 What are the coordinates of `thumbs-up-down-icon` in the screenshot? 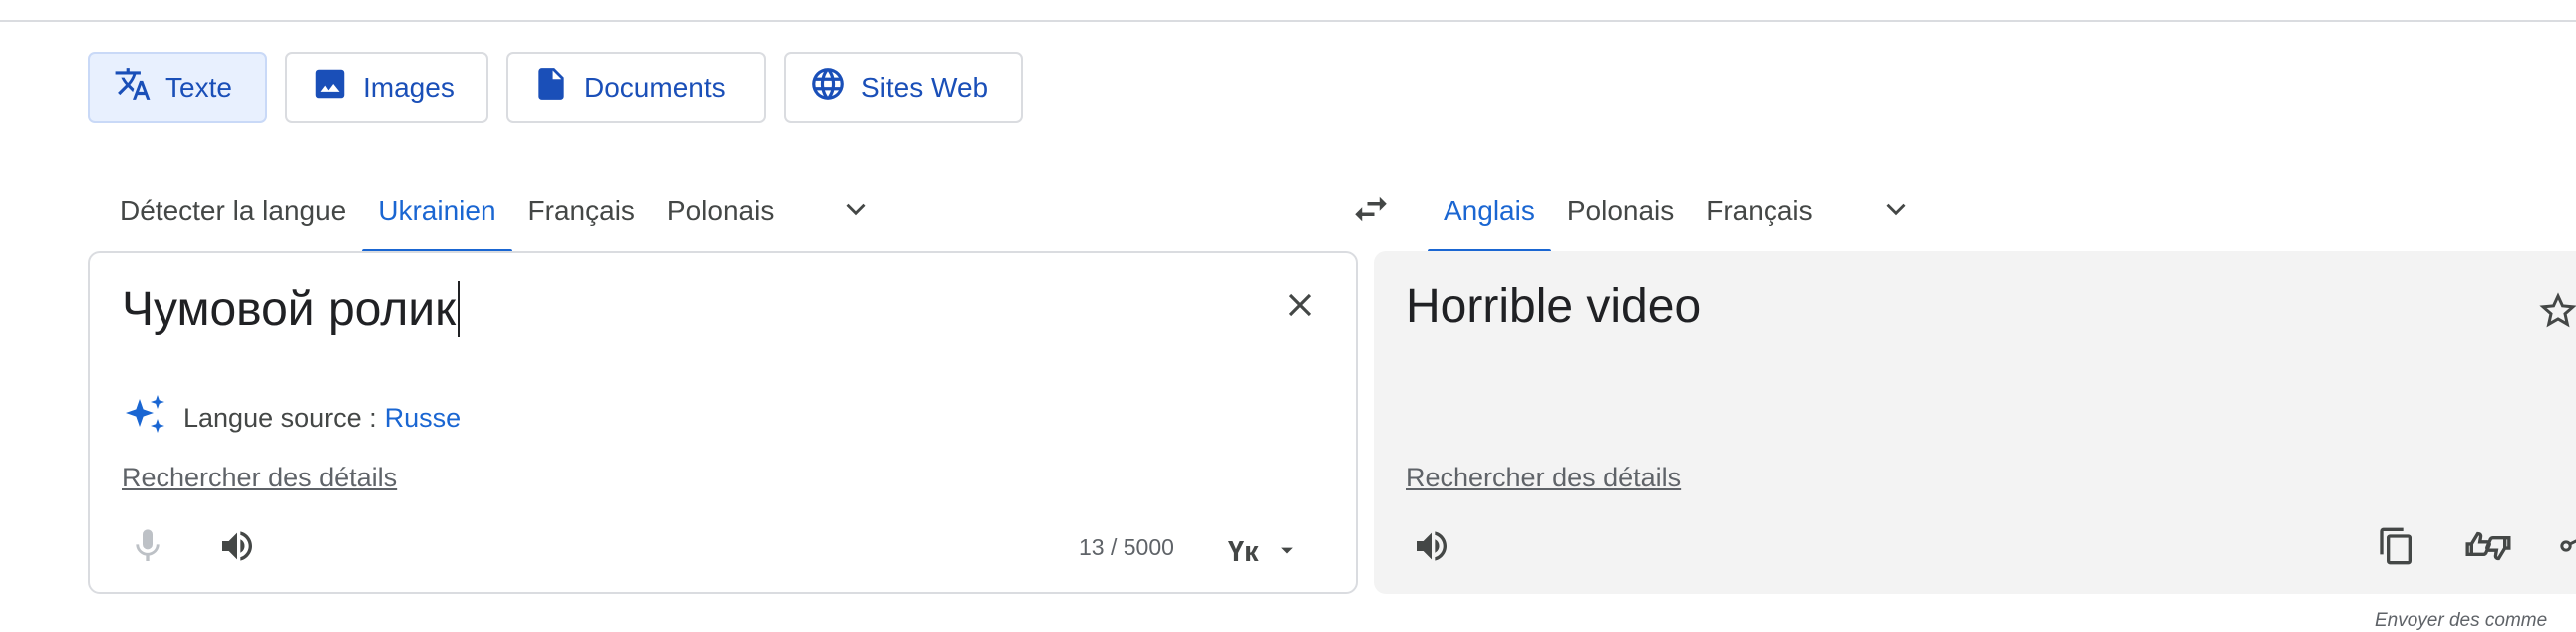 It's located at (2488, 548).